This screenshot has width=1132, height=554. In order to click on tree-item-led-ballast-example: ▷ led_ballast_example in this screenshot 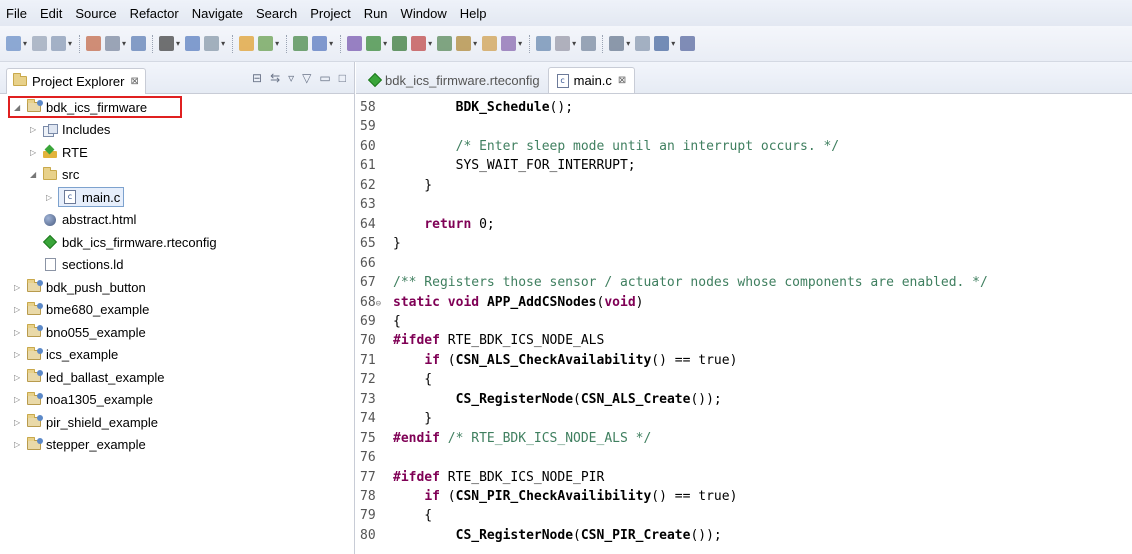, I will do `click(89, 377)`.